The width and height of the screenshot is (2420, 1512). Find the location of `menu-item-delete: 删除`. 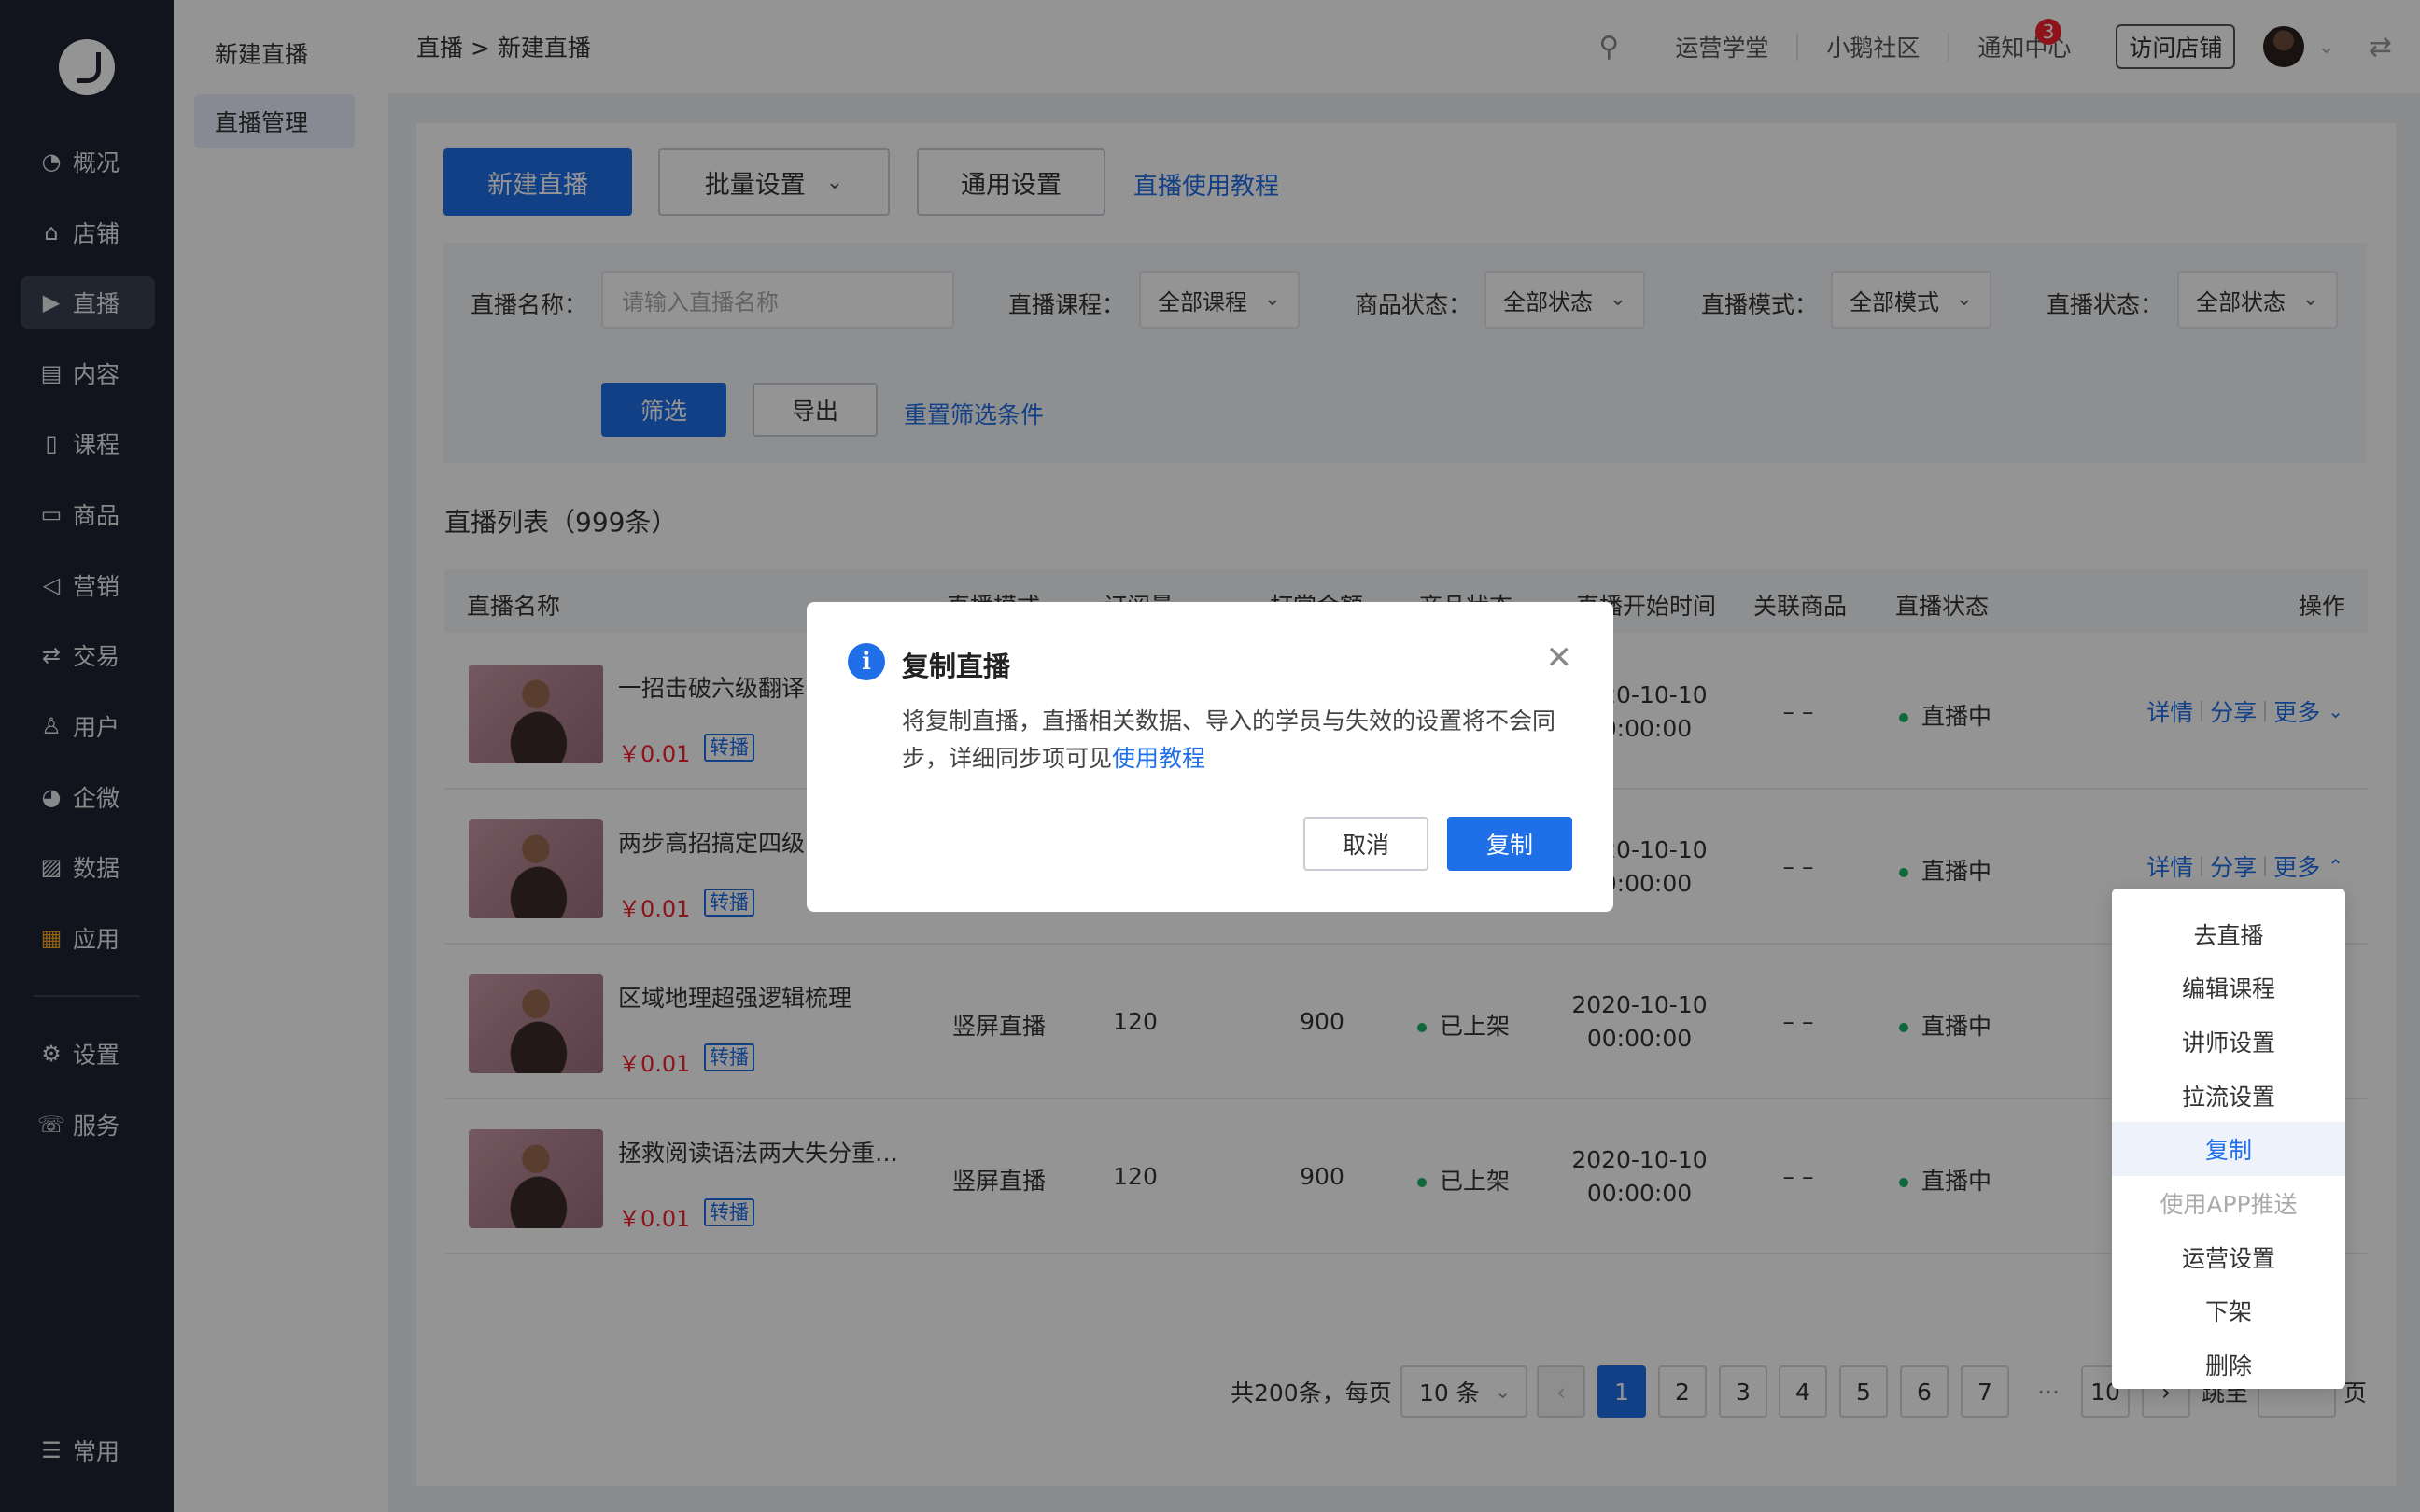

menu-item-delete: 删除 is located at coordinates (2228, 1364).